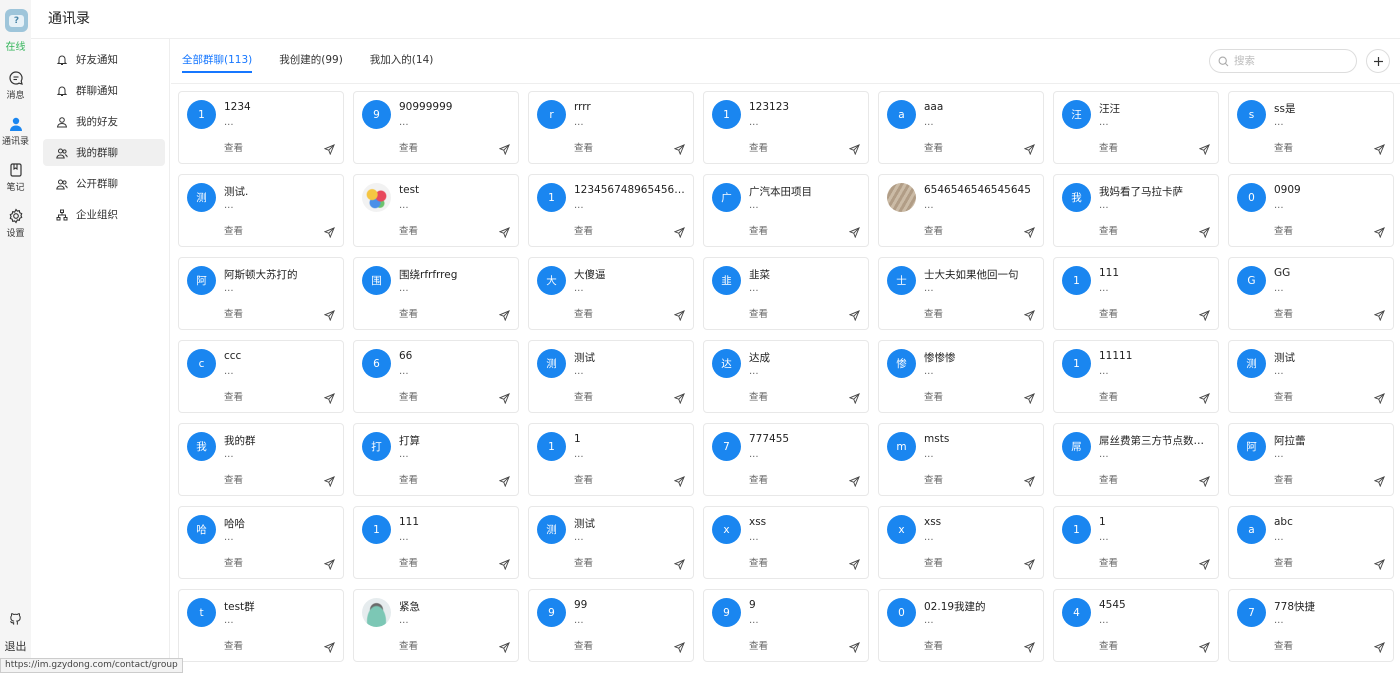 This screenshot has height=673, width=1400. Describe the element at coordinates (611, 210) in the screenshot. I see `group-card: 1 1234567489654565...... 查看` at that location.